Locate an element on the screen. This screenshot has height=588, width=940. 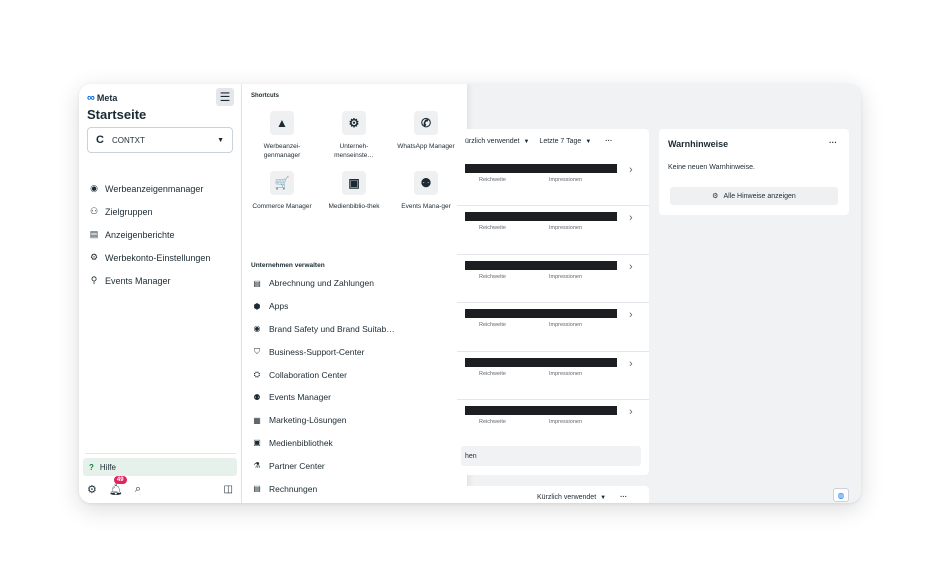
hamburger-icon: ☰ is located at coordinates (225, 97).